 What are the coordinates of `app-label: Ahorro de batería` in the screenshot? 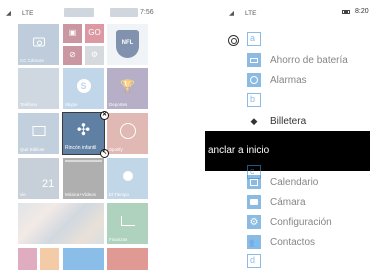 It's located at (309, 60).